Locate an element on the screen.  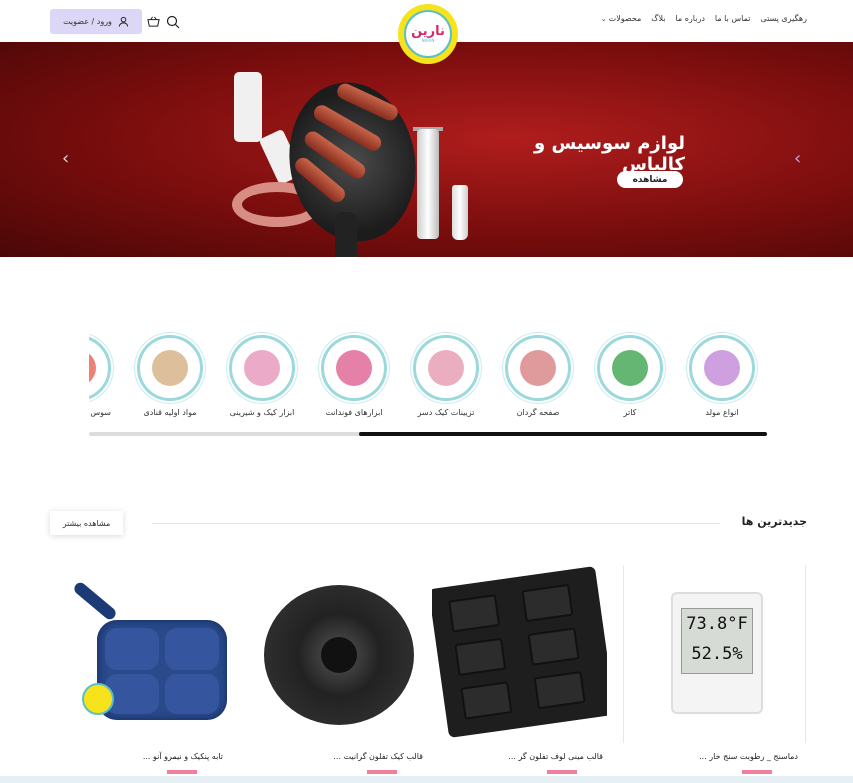
login-label: ورود / عضویت is located at coordinates (87, 21).